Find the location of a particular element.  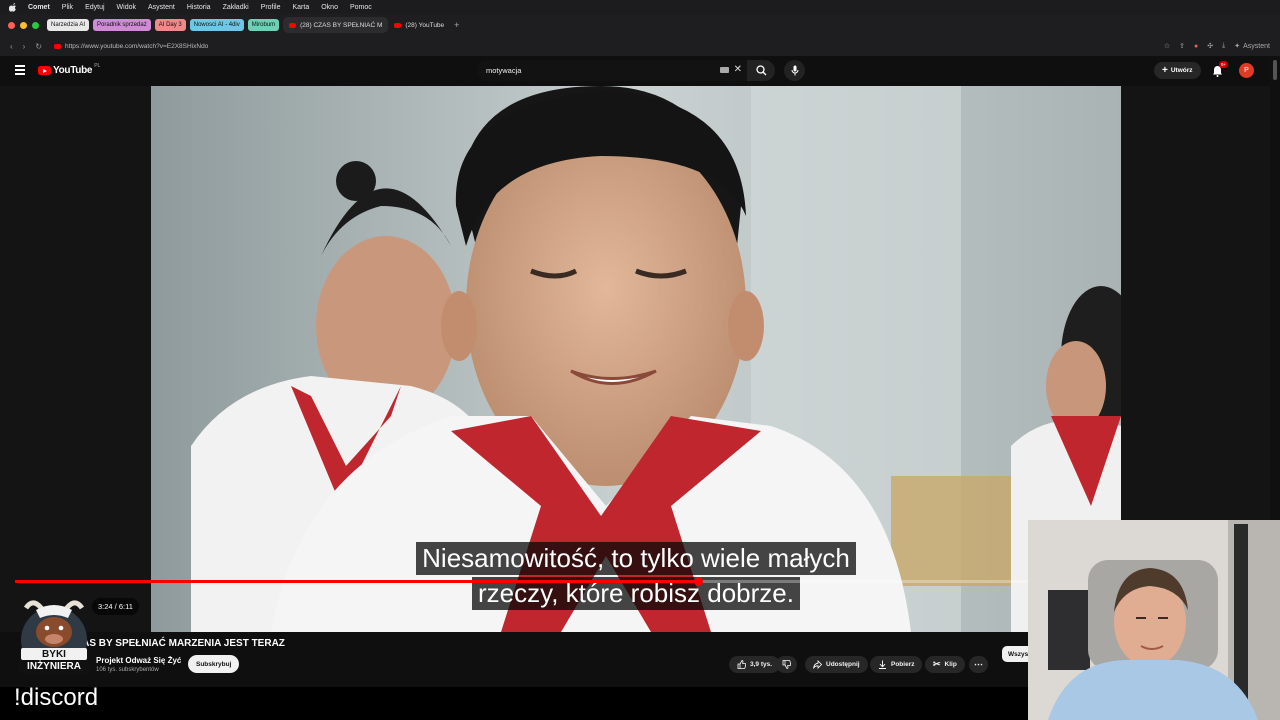

youtube-header: YouTube PL motywacja ✕ + Utwórz 9+ P is located at coordinates (640, 71).